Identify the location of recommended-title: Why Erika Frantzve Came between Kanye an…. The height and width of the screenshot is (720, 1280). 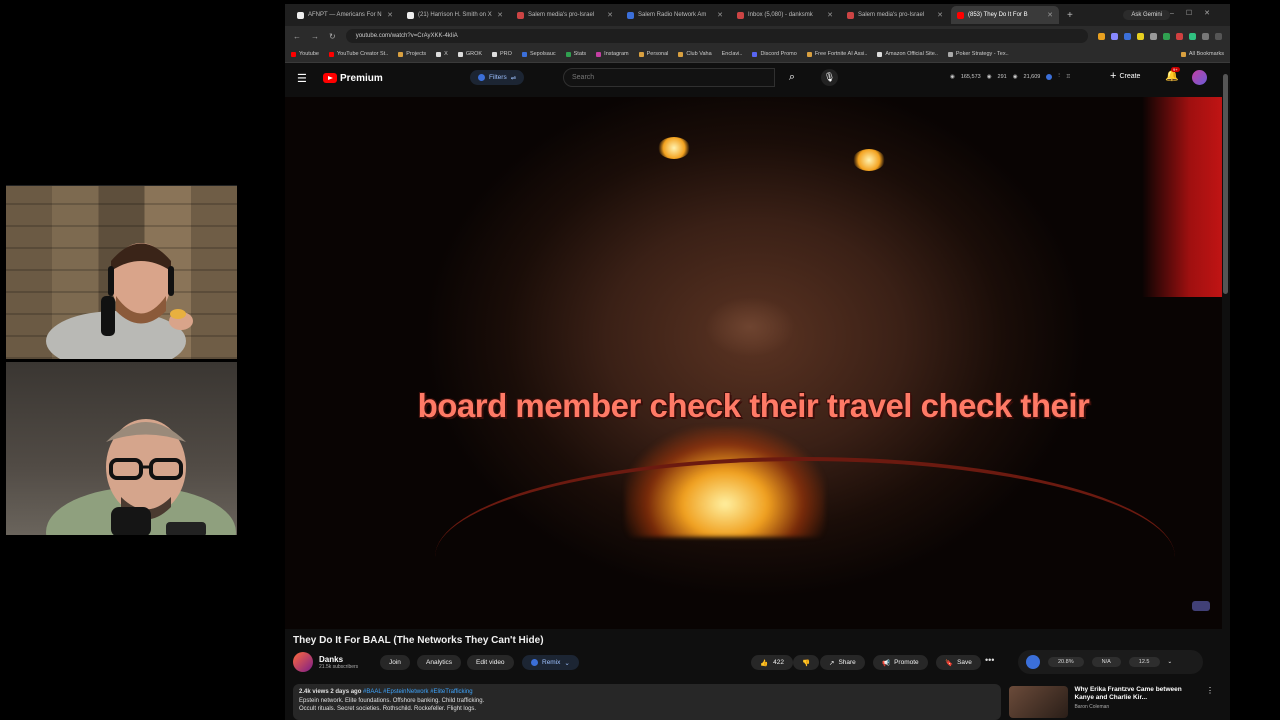
(1137, 694).